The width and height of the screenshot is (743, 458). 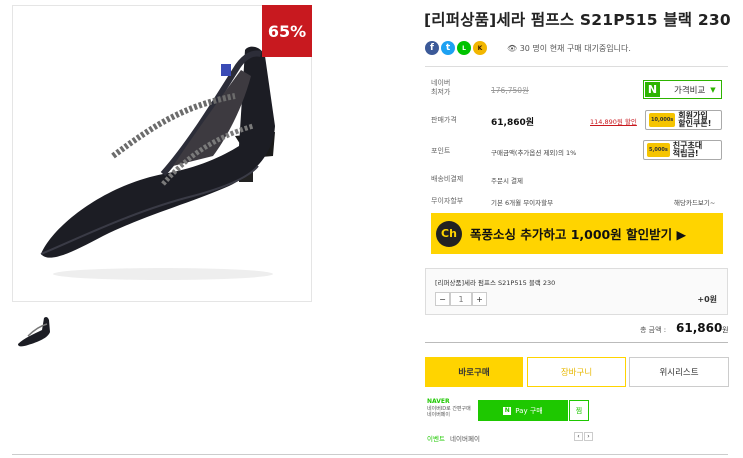 I want to click on coupon-text: 회원가입 할인쿠폰!, so click(x=695, y=119).